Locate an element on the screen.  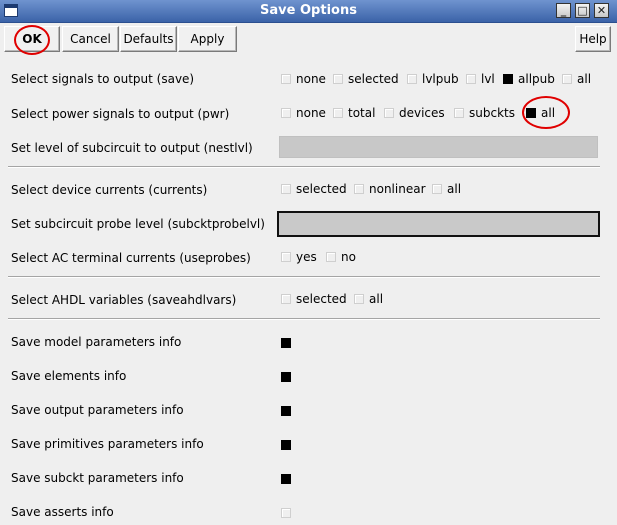
close-button: ✕ is located at coordinates (601, 10).